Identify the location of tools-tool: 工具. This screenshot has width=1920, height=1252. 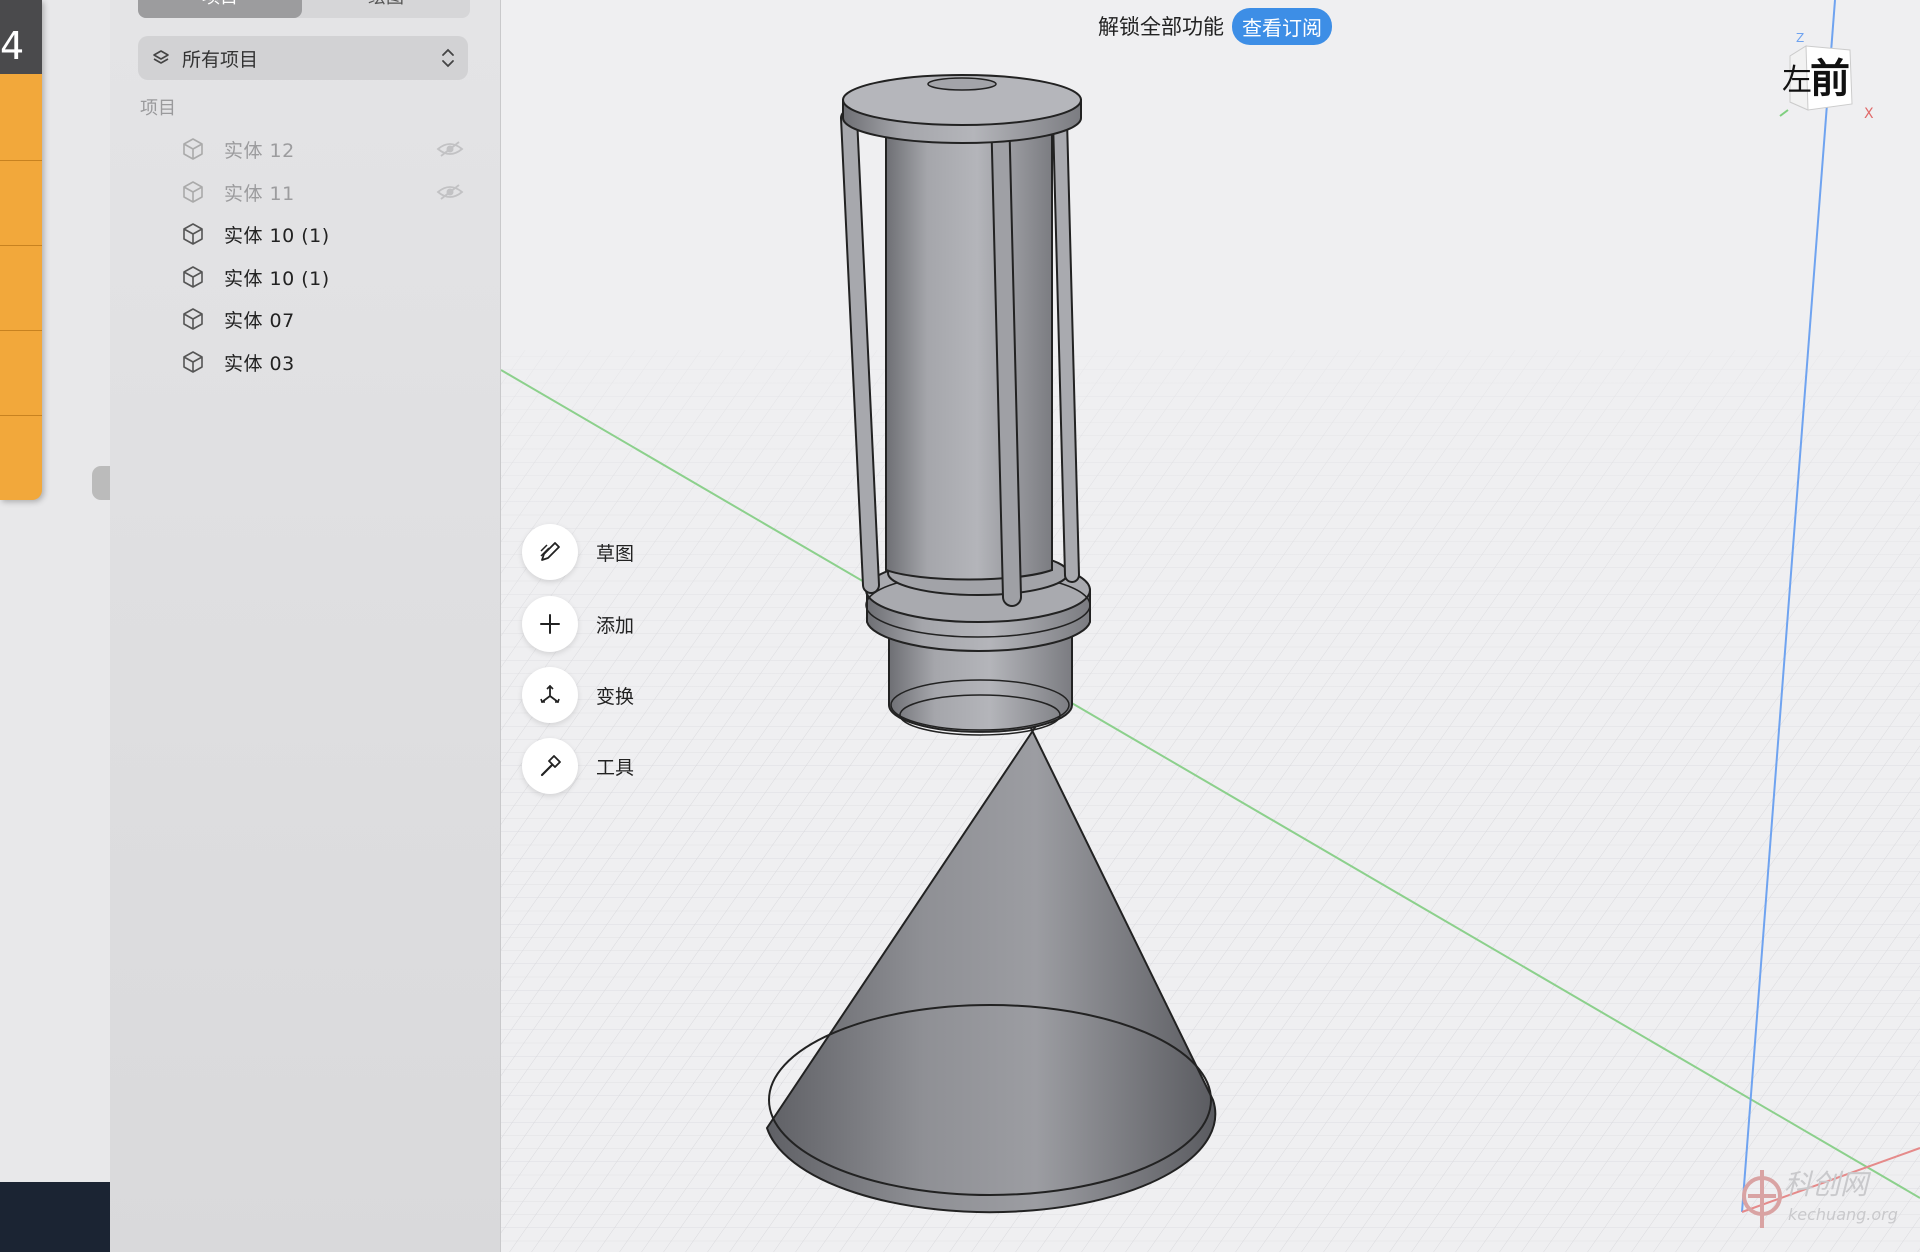
(597, 766).